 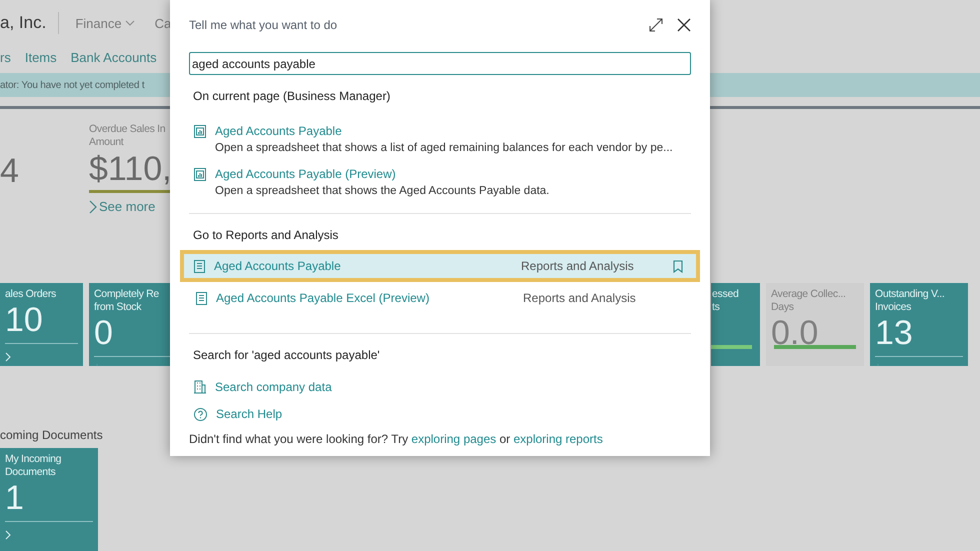 What do you see at coordinates (30, 472) in the screenshot?
I see `tile-title: Documents` at bounding box center [30, 472].